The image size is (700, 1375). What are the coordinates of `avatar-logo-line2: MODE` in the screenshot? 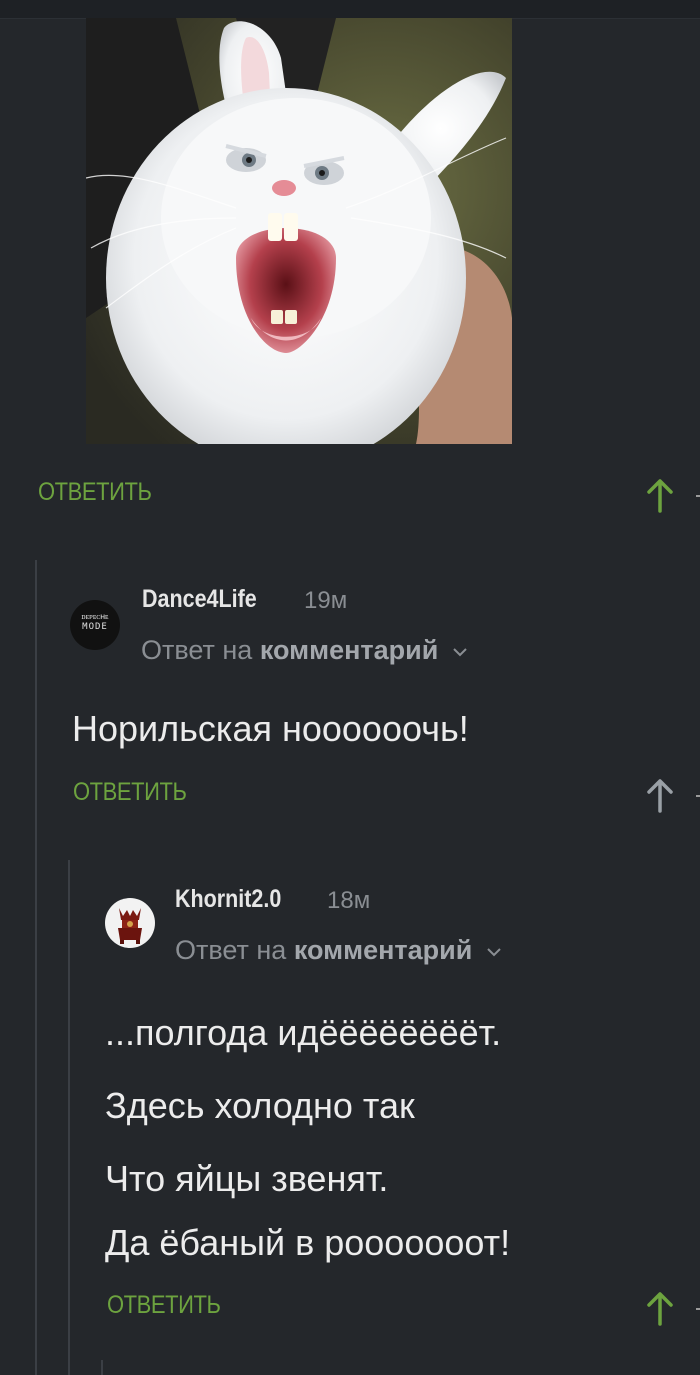 It's located at (95, 627).